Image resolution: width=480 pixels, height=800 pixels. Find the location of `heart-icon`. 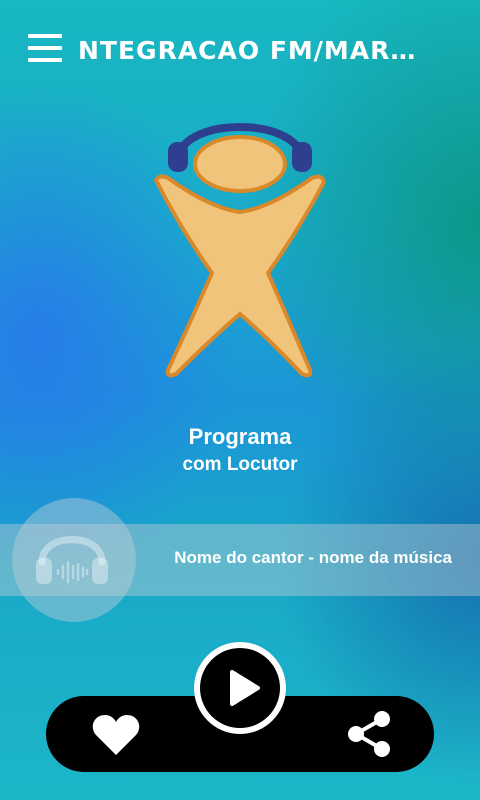

heart-icon is located at coordinates (116, 735).